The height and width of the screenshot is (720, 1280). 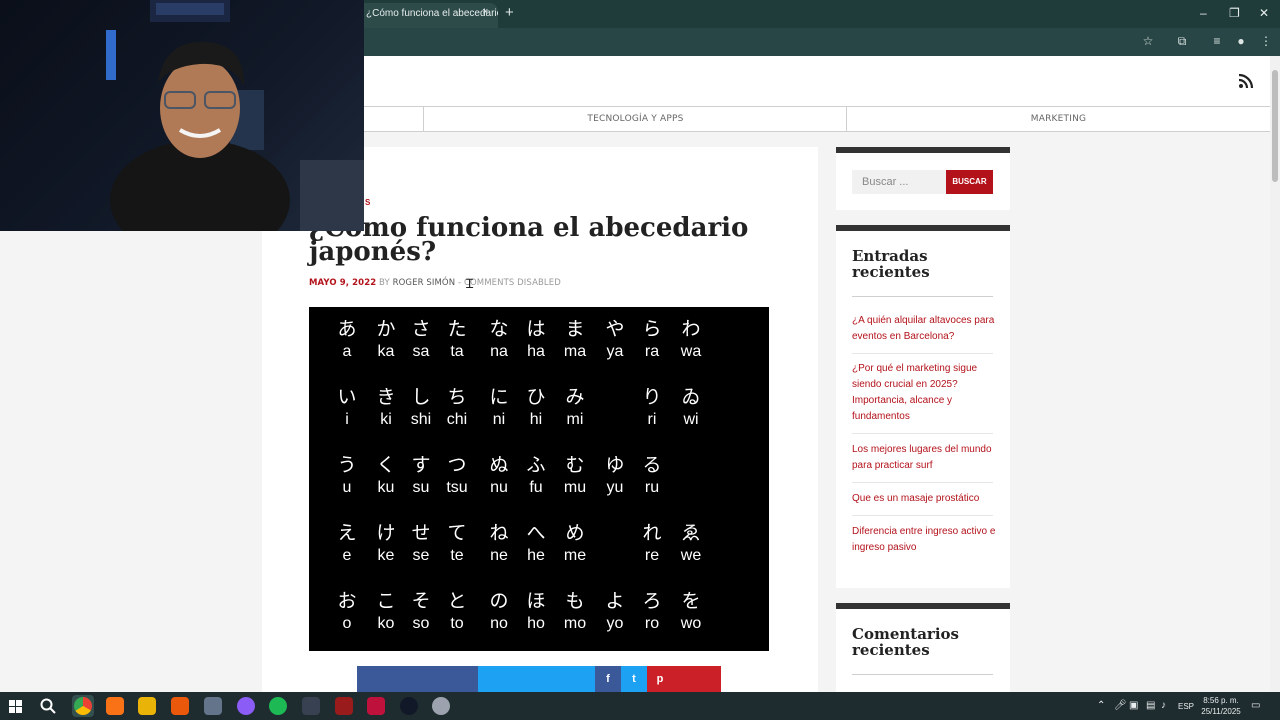 I want to click on kana-cell: な na, so click(x=499, y=340).